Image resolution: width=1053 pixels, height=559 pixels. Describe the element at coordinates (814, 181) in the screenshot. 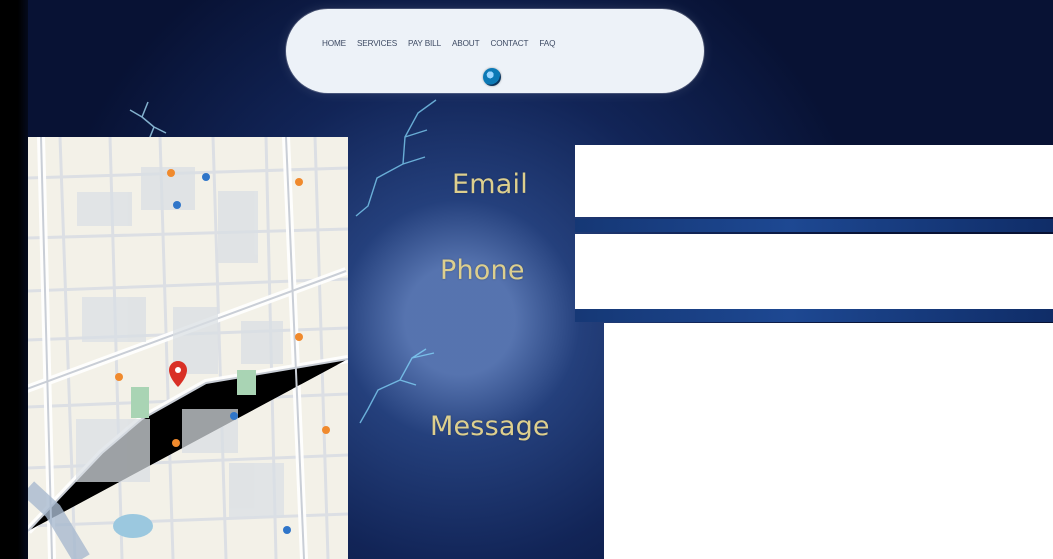

I see `email-field` at that location.